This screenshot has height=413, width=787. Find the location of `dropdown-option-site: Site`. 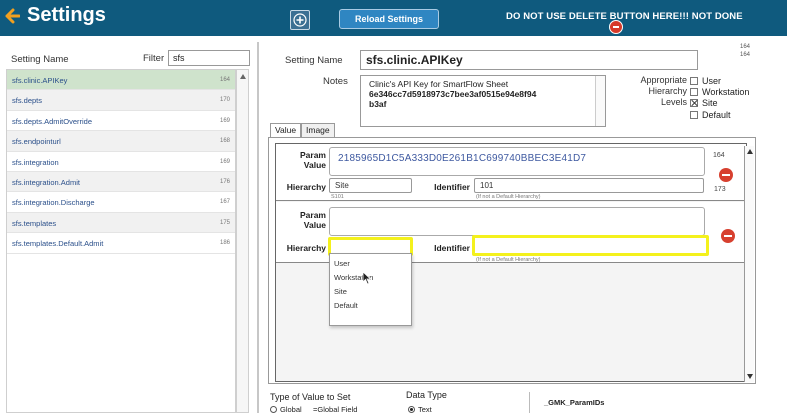

dropdown-option-site: Site is located at coordinates (340, 291).